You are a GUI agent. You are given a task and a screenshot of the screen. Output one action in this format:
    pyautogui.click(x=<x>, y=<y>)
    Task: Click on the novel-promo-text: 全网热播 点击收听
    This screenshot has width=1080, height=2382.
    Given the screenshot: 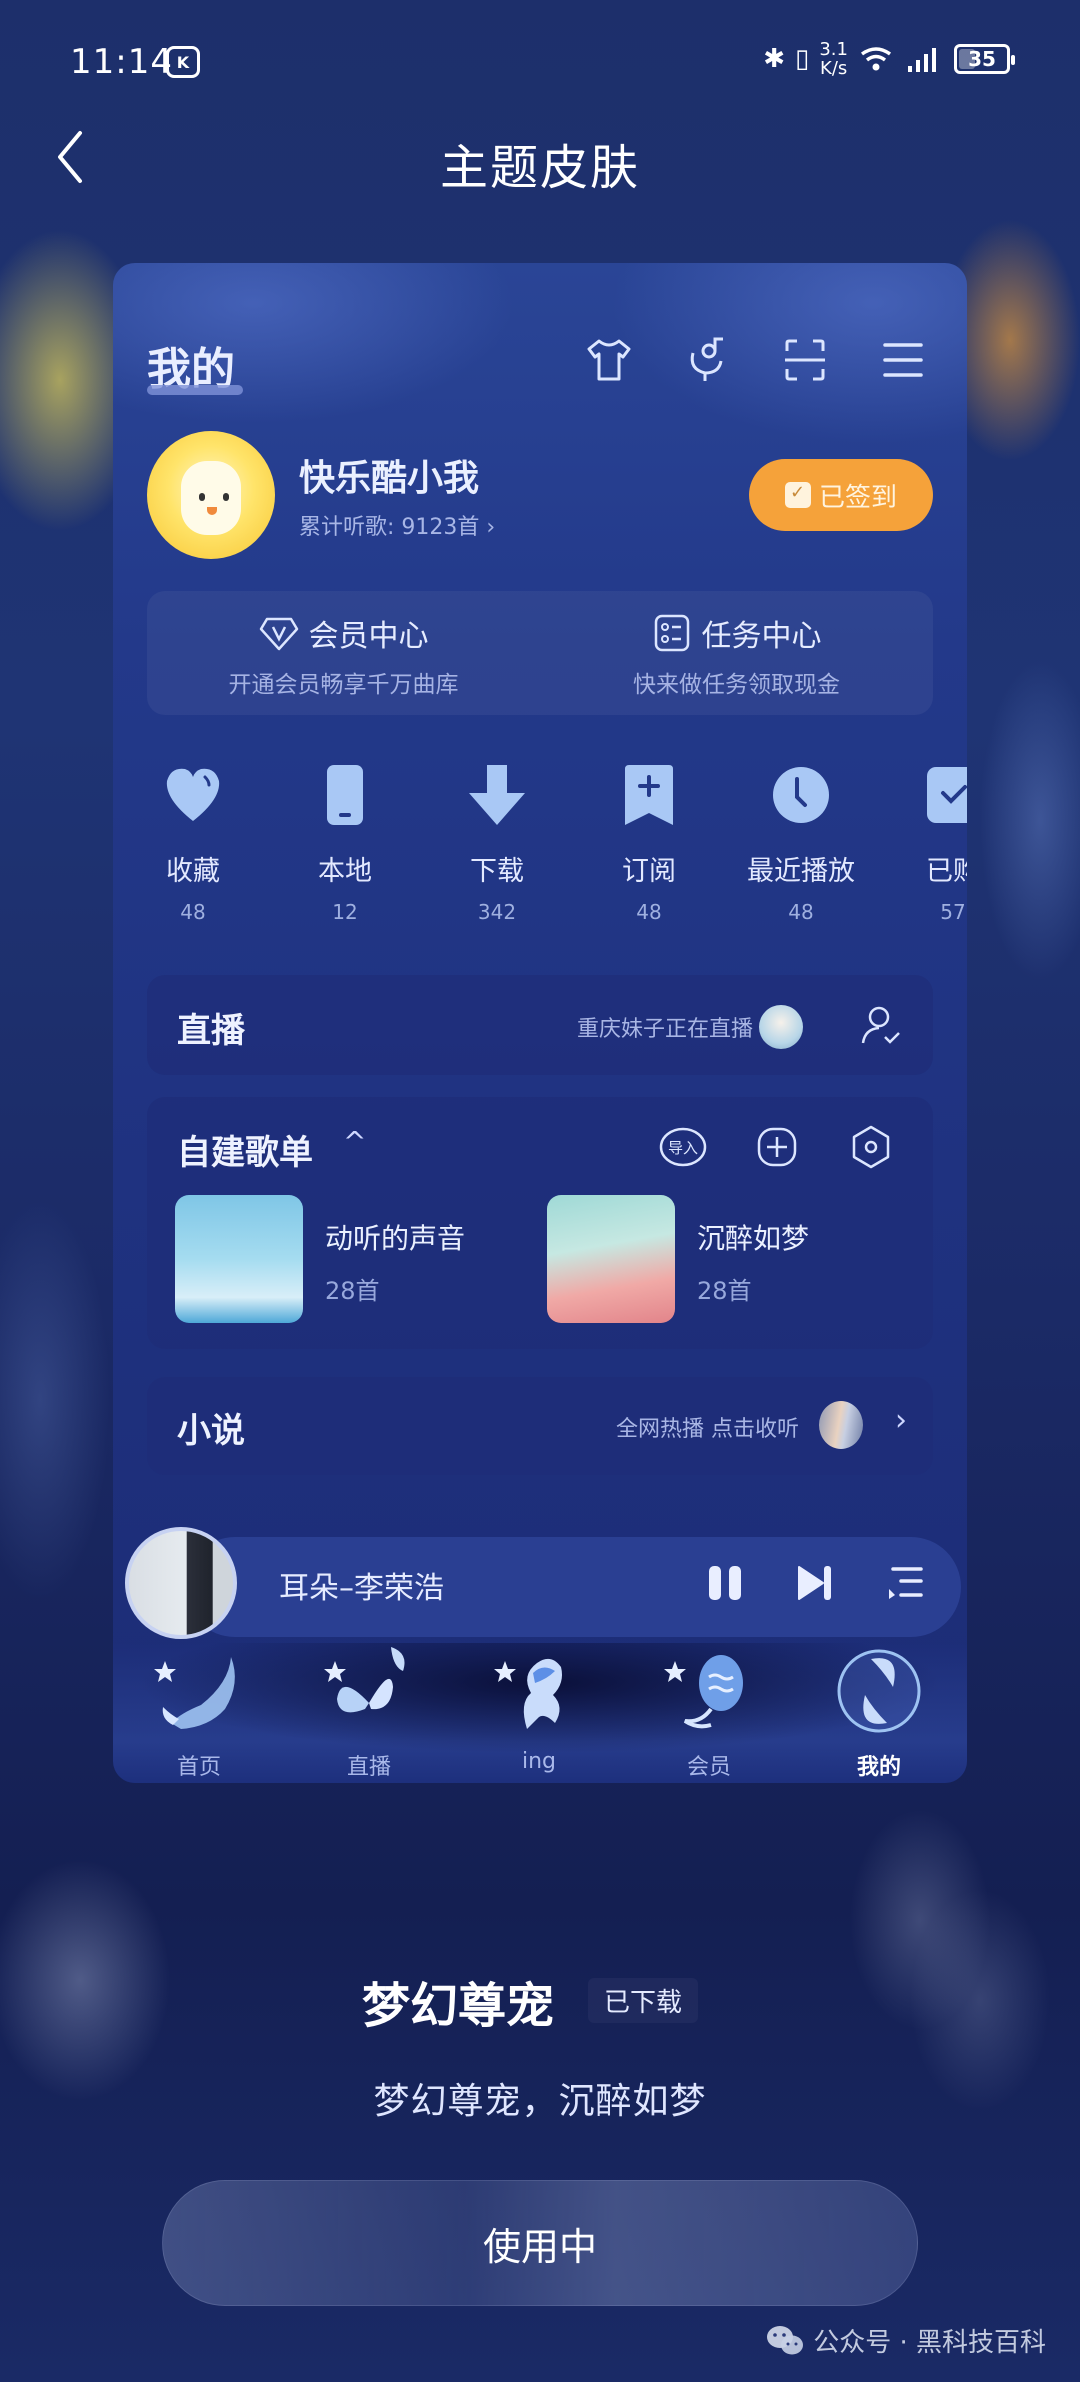 What is the action you would take?
    pyautogui.click(x=707, y=1429)
    